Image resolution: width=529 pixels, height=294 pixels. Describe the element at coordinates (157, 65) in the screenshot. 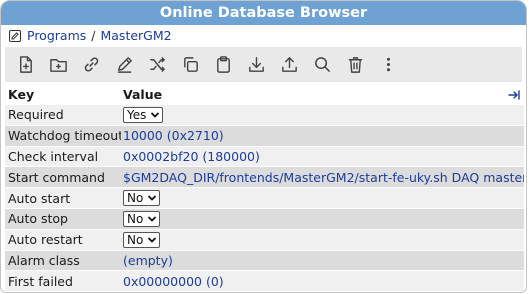

I see `shuffle-icon` at that location.